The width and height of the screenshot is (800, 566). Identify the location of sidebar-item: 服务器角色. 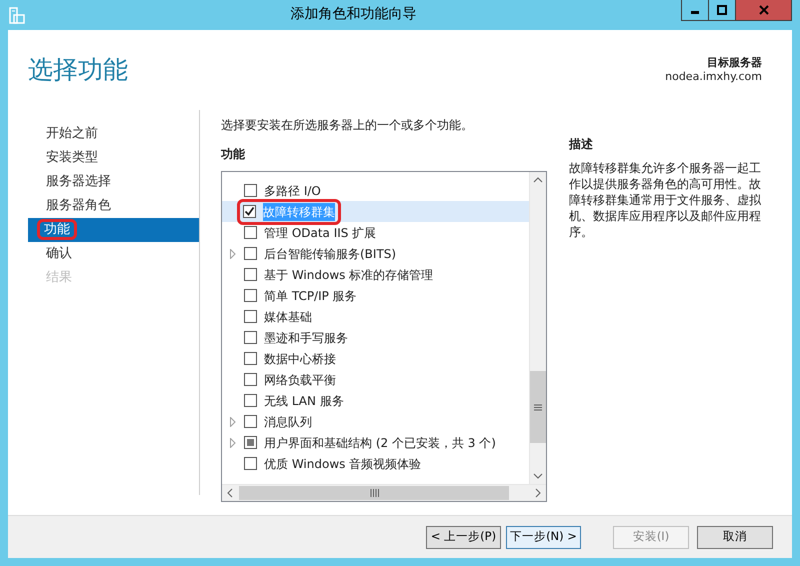
(113, 206).